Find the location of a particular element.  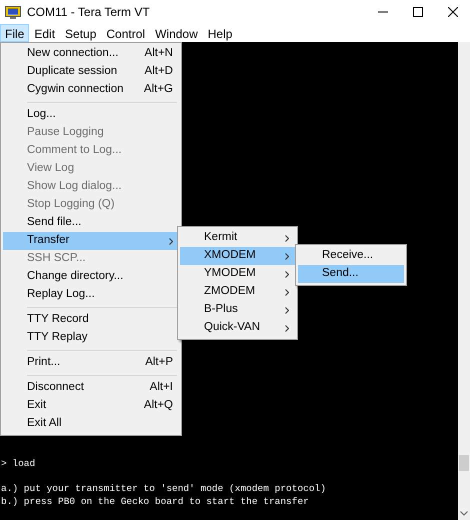

menu-item: Transfer is located at coordinates (91, 241).